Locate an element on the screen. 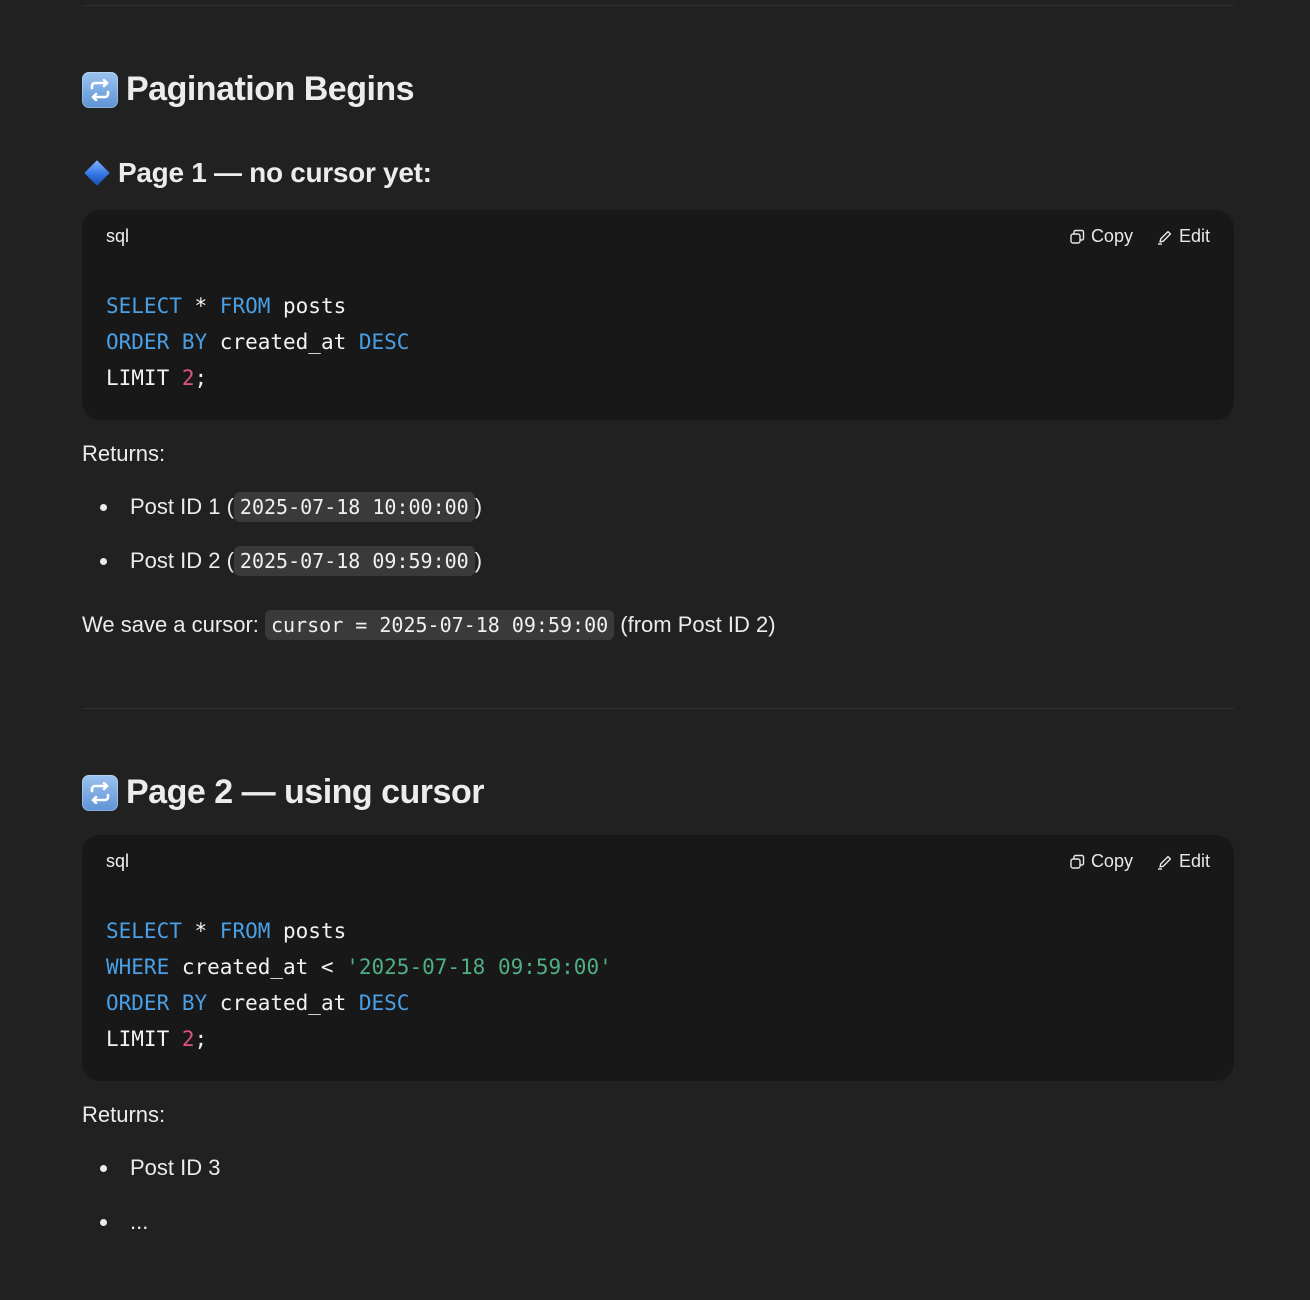 The width and height of the screenshot is (1310, 1300). heading-text: Pagination Begins is located at coordinates (270, 89).